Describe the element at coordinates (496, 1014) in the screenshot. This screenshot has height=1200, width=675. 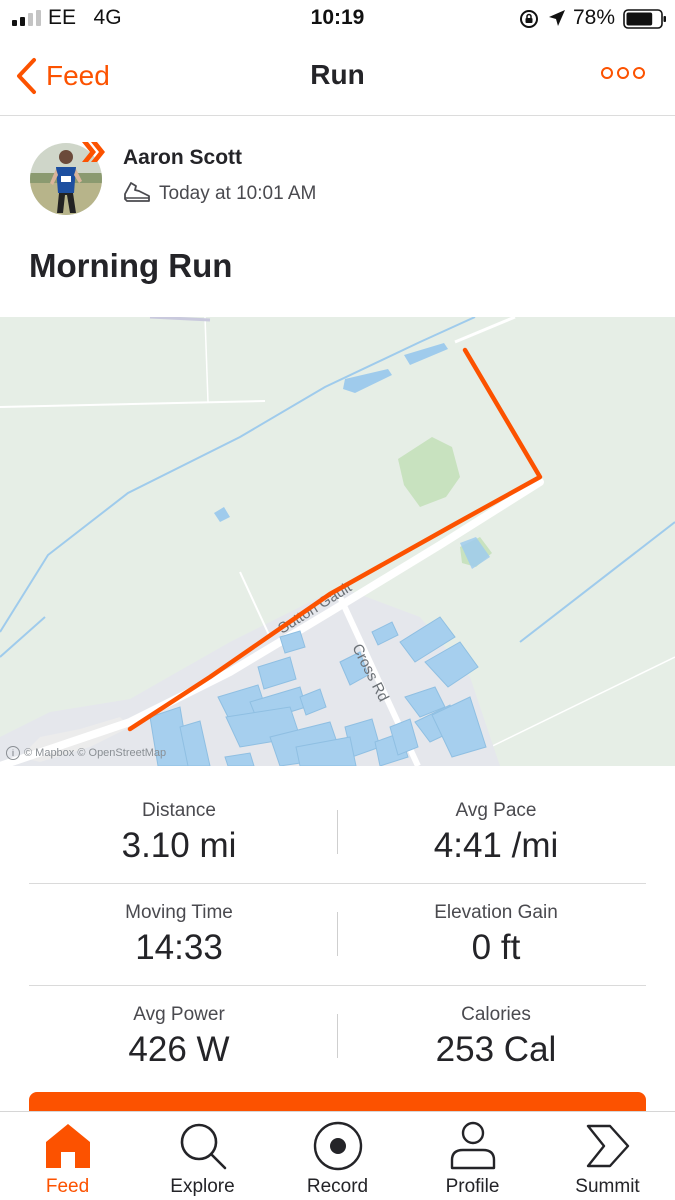
I see `stat-label: Calories` at that location.